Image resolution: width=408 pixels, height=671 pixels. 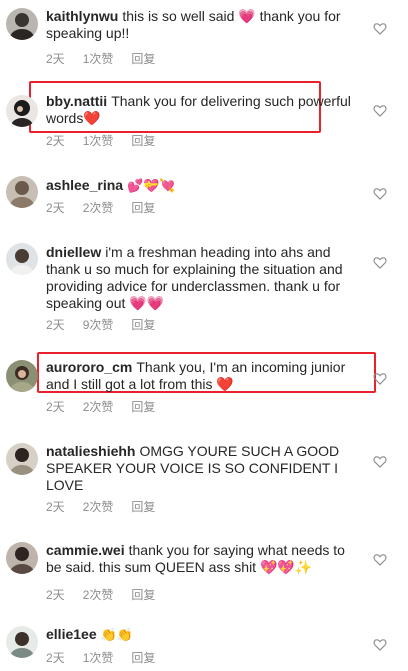 I want to click on comment-username: dniellew, so click(x=73, y=252).